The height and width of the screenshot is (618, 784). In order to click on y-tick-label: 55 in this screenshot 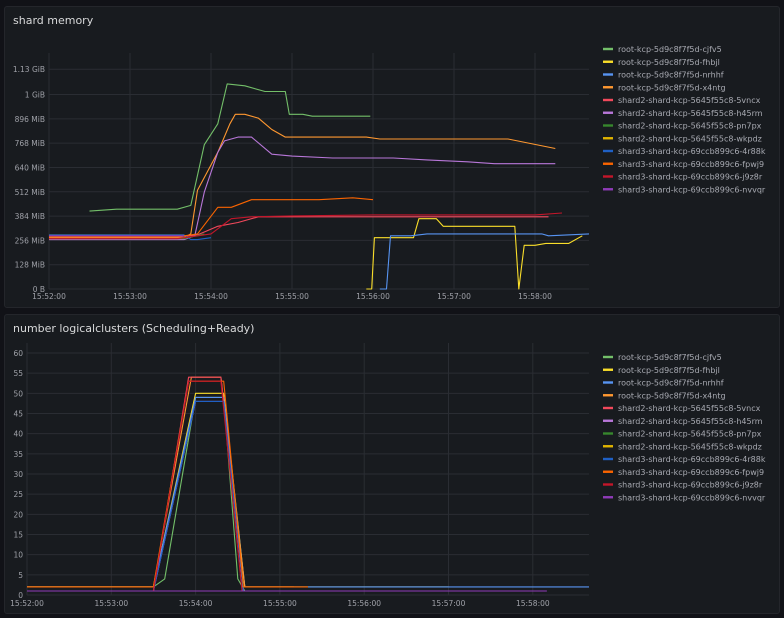, I will do `click(18, 373)`.